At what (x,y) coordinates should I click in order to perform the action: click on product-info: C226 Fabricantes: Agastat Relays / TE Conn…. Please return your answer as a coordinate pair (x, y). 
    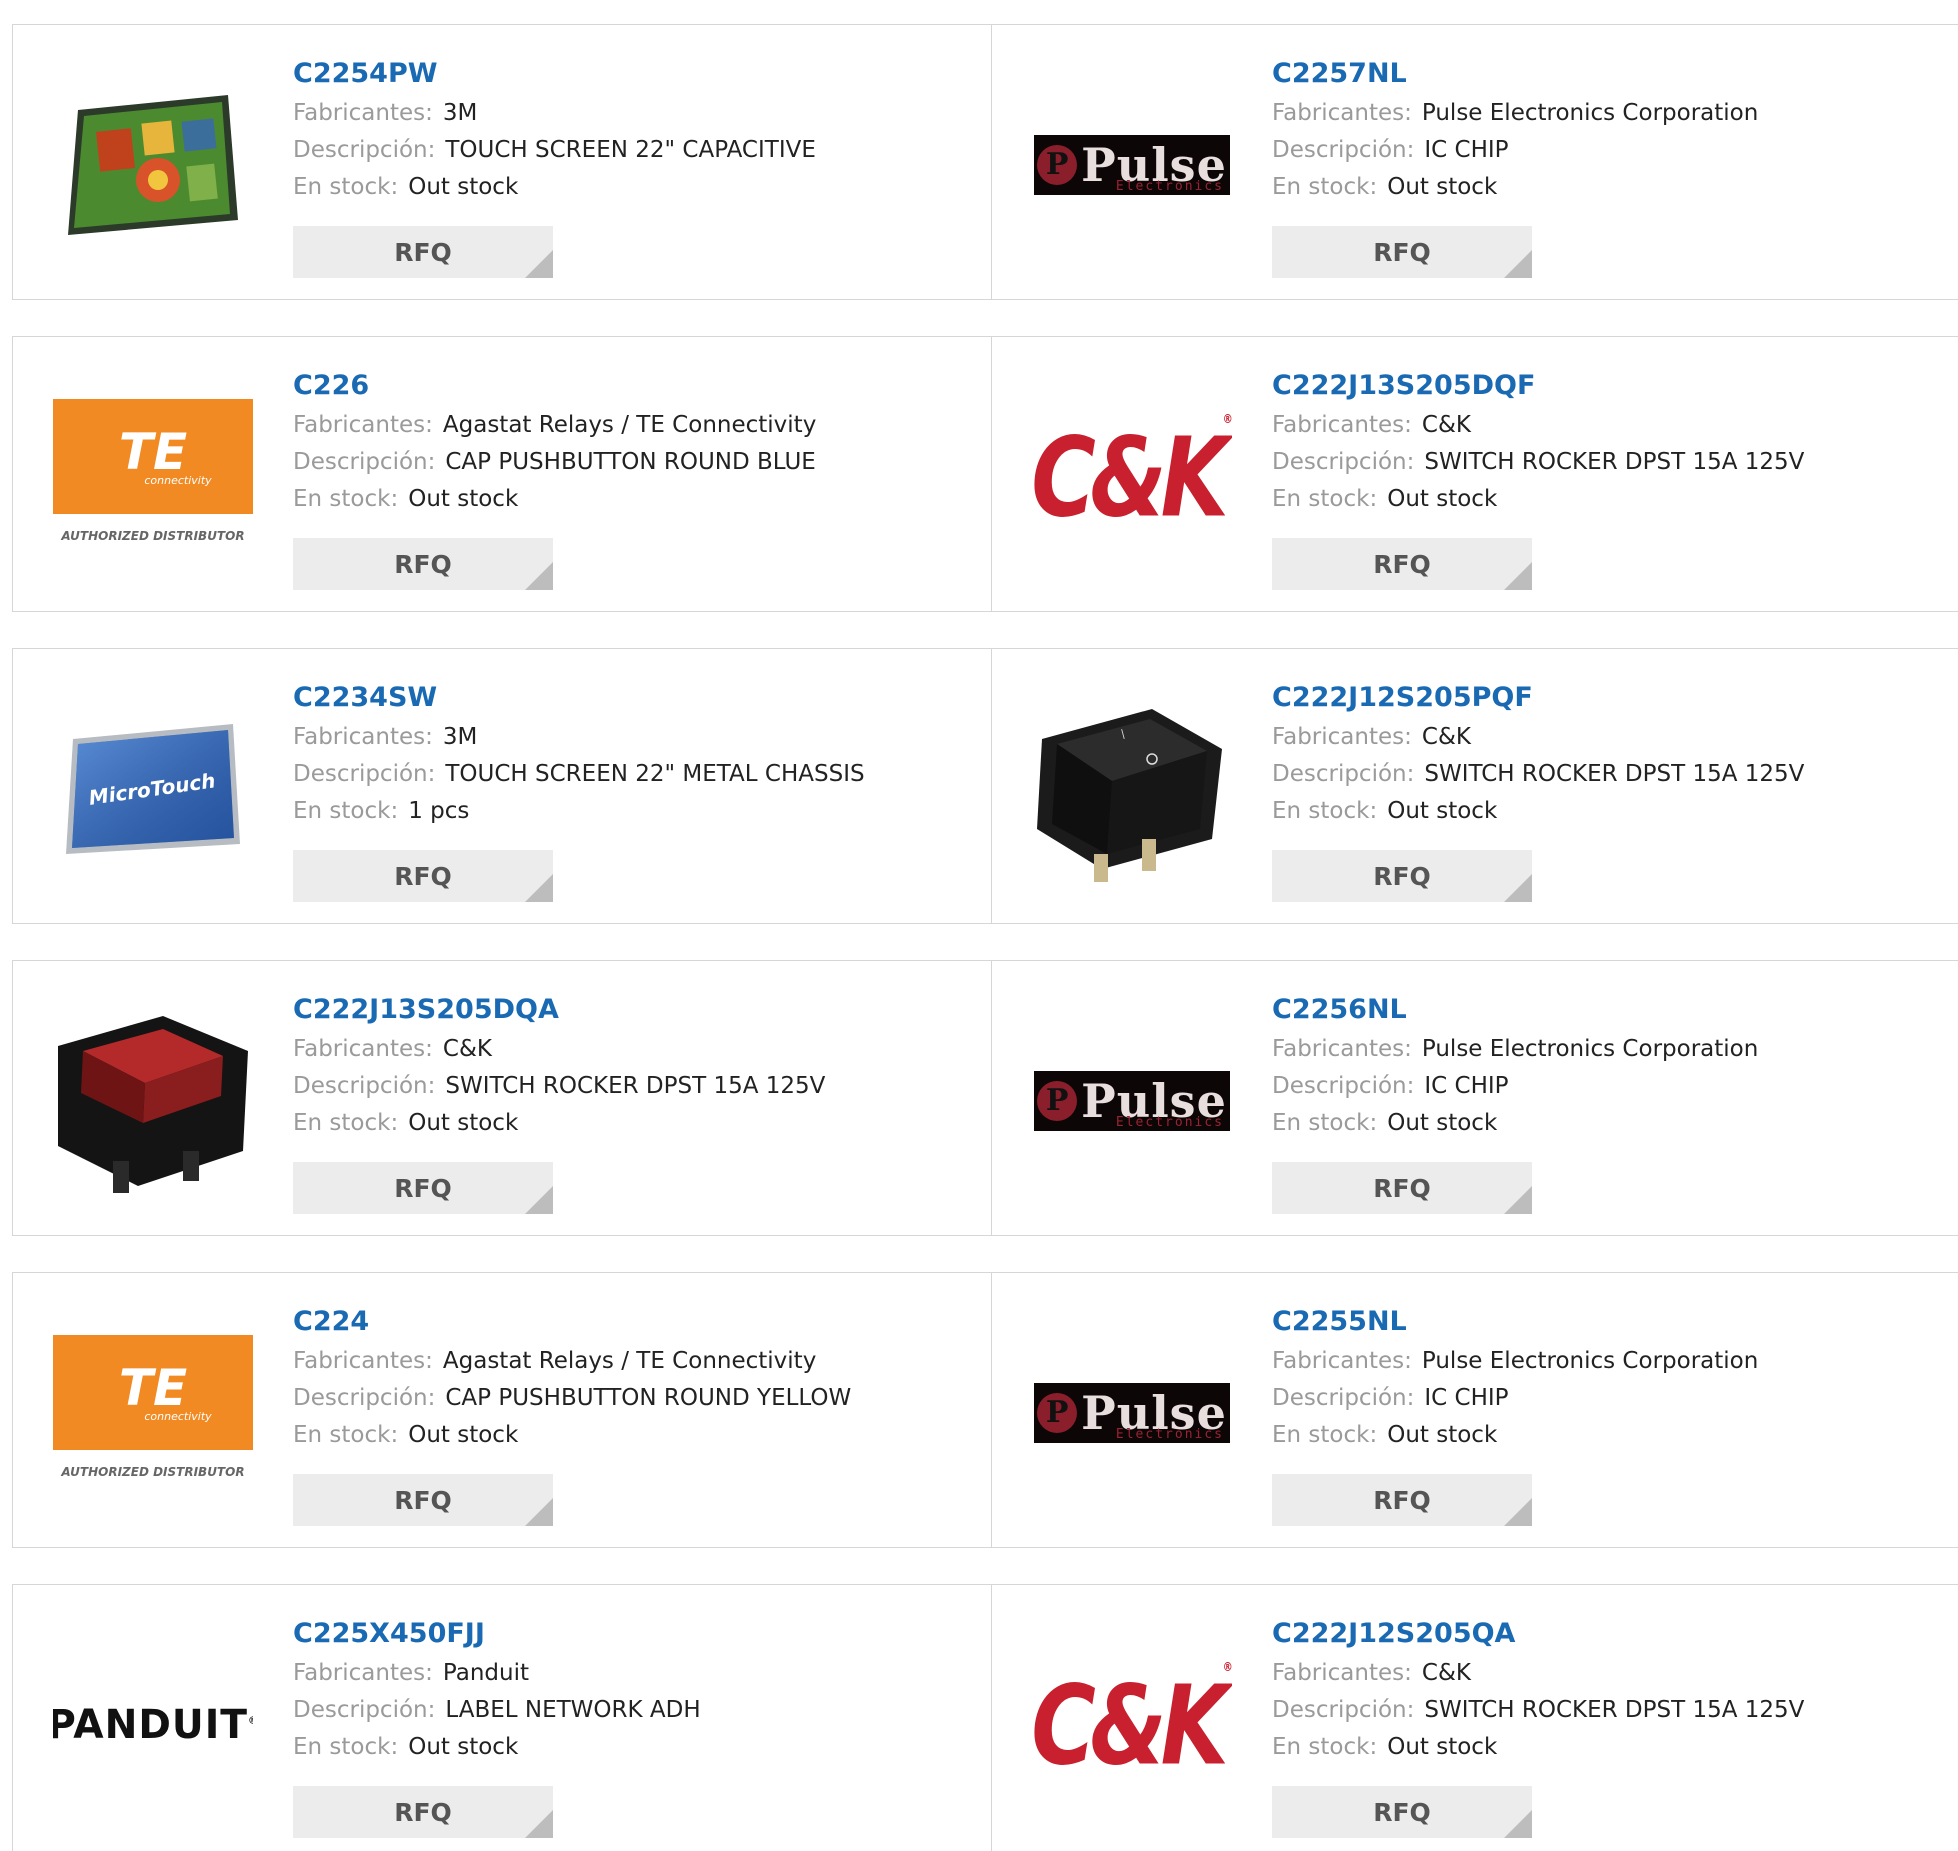
    Looking at the image, I should click on (632, 441).